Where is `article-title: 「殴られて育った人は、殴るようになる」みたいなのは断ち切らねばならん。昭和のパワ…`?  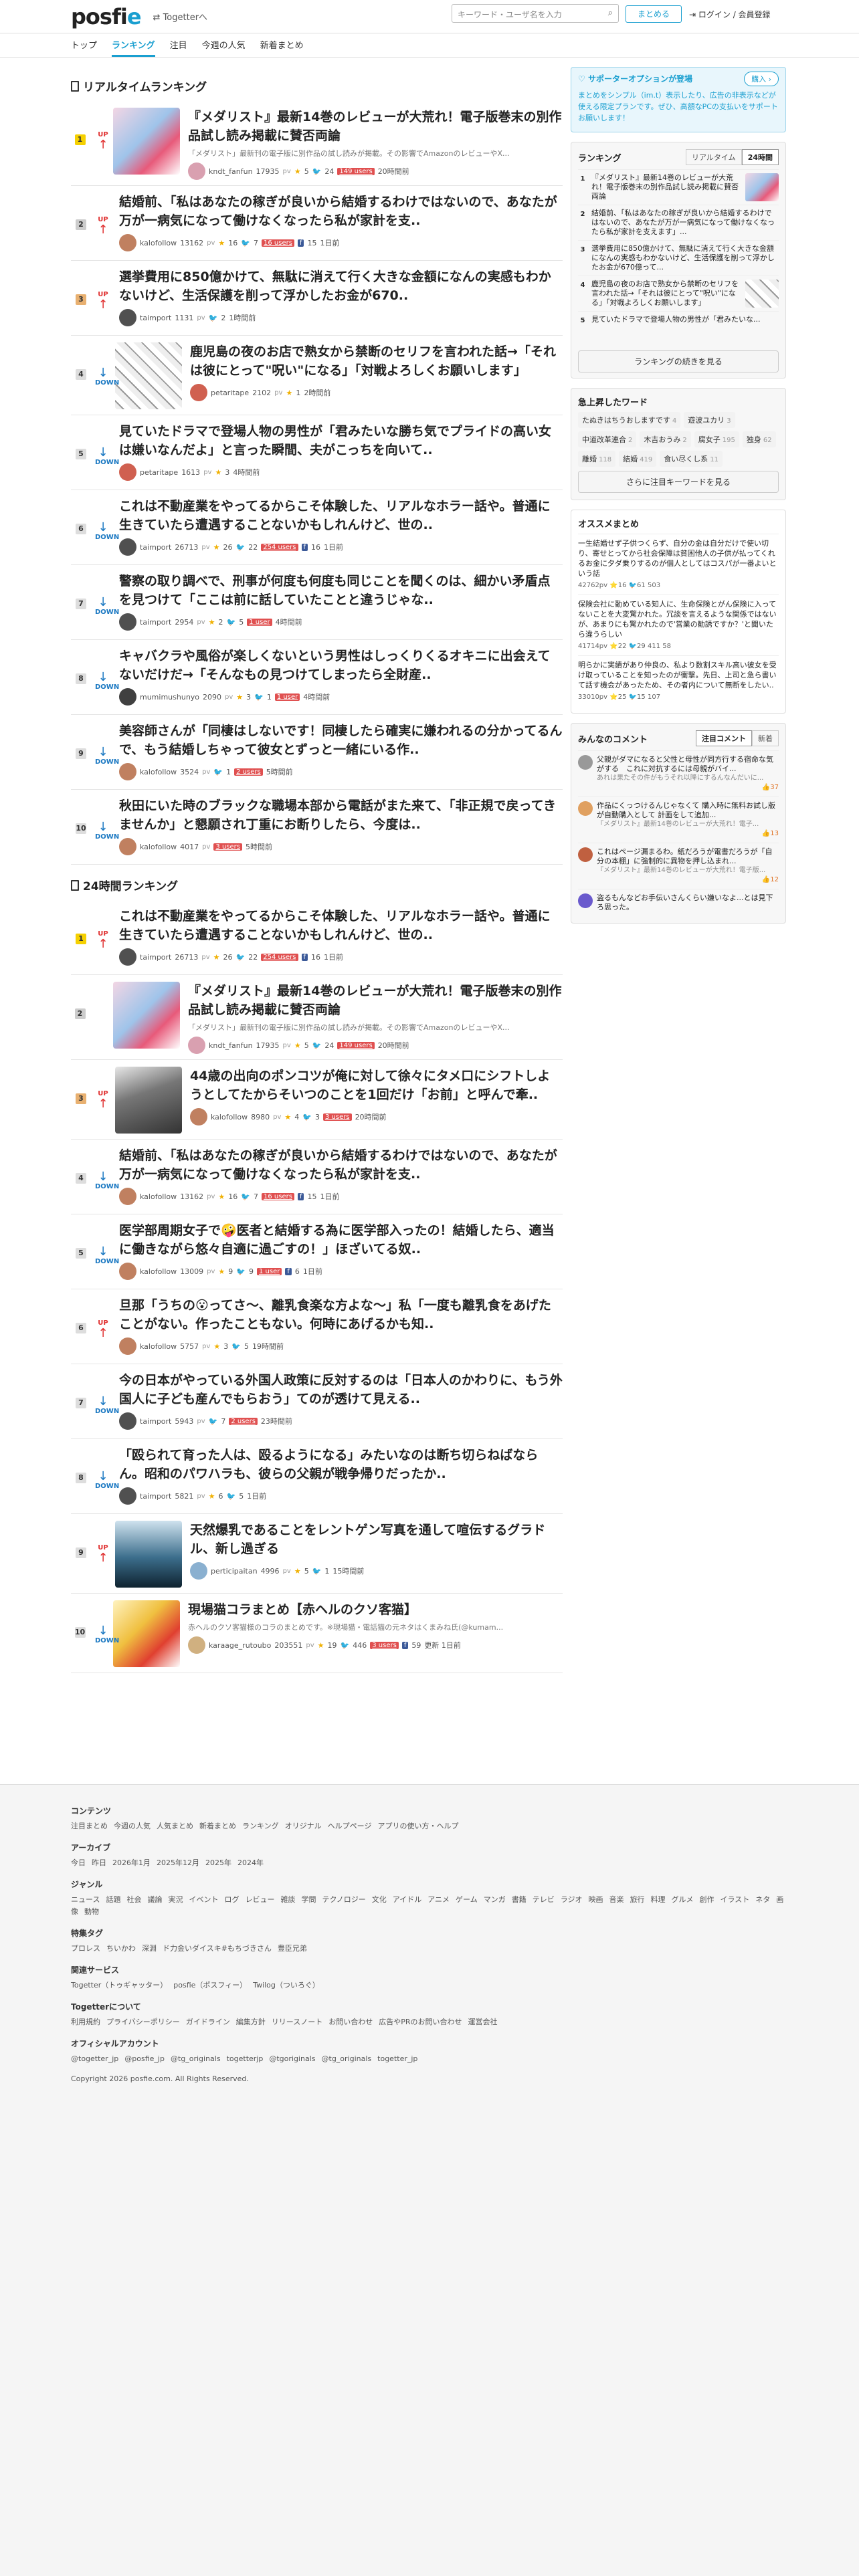
article-title: 「殴られて育った人は、殴るようになる」みたいなのは断ち切らねばならん。昭和のパワ… is located at coordinates (341, 1465).